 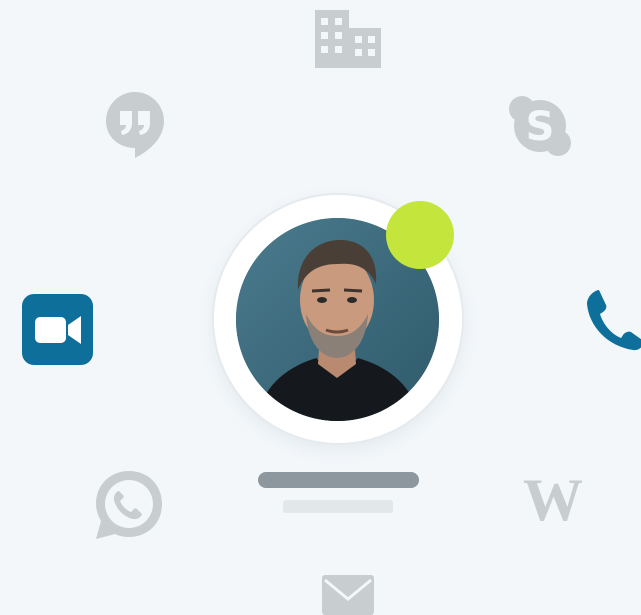 I want to click on mail-icon, so click(x=348, y=595).